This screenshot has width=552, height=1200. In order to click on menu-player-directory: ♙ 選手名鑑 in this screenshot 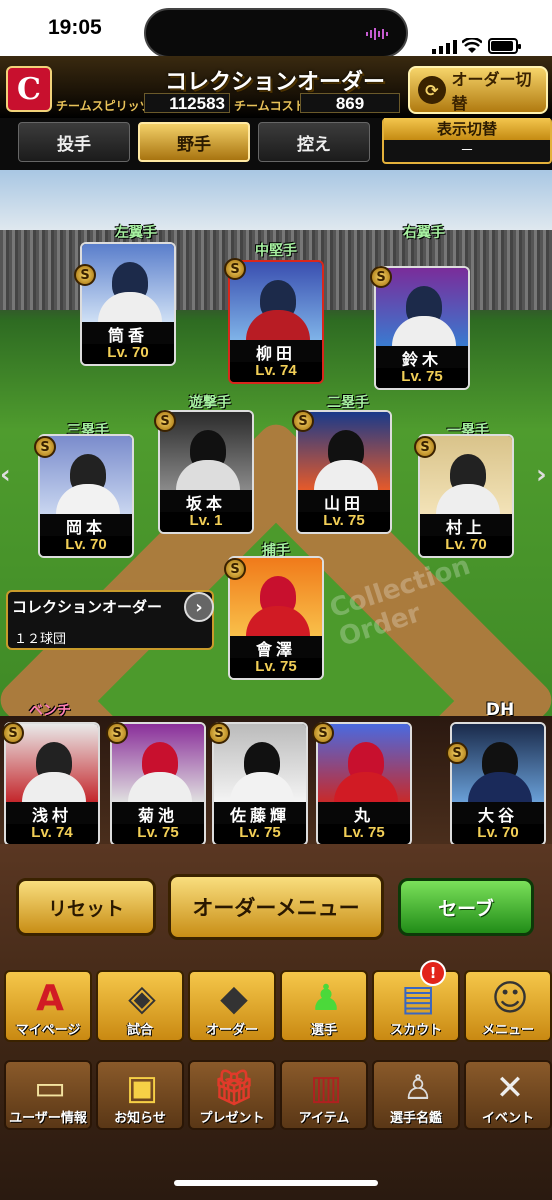, I will do `click(416, 1095)`.